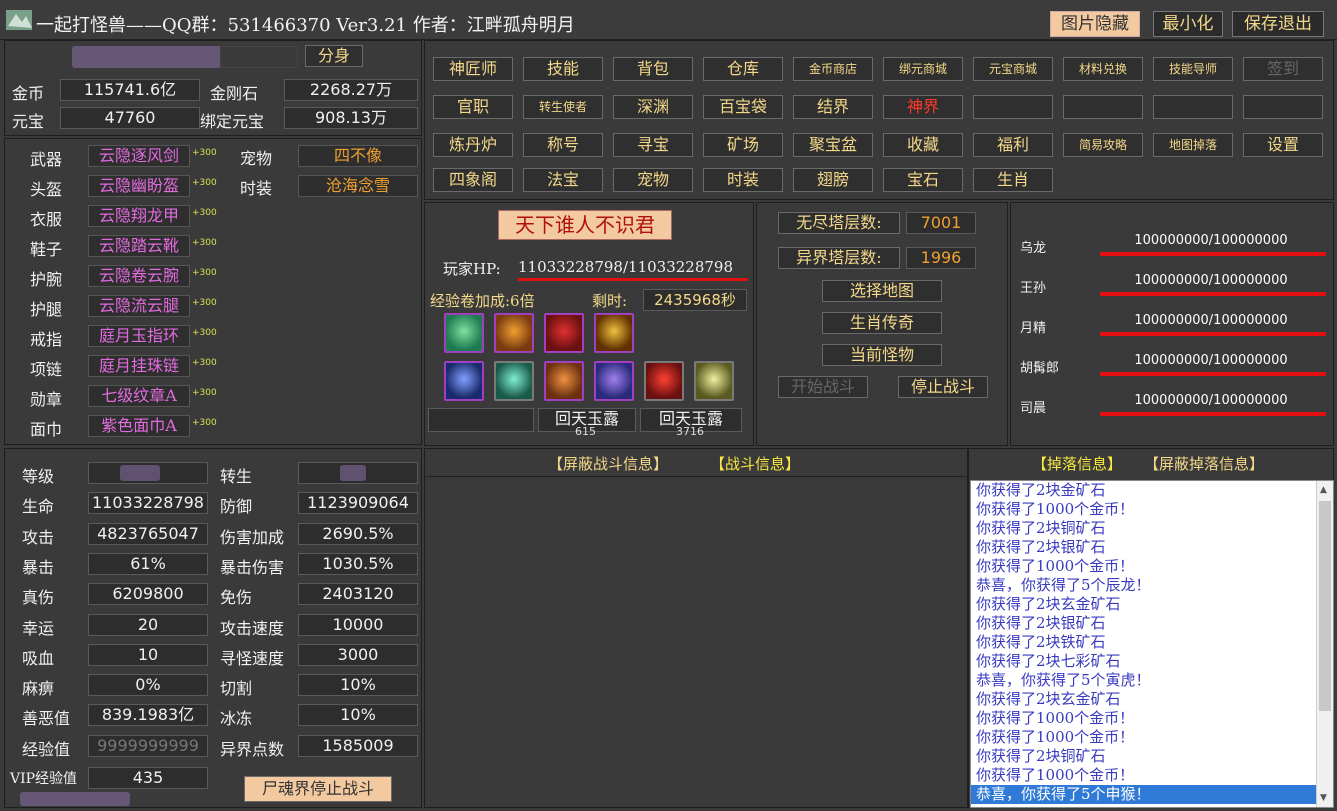  I want to click on stop-battle-button: 停止战斗, so click(943, 387).